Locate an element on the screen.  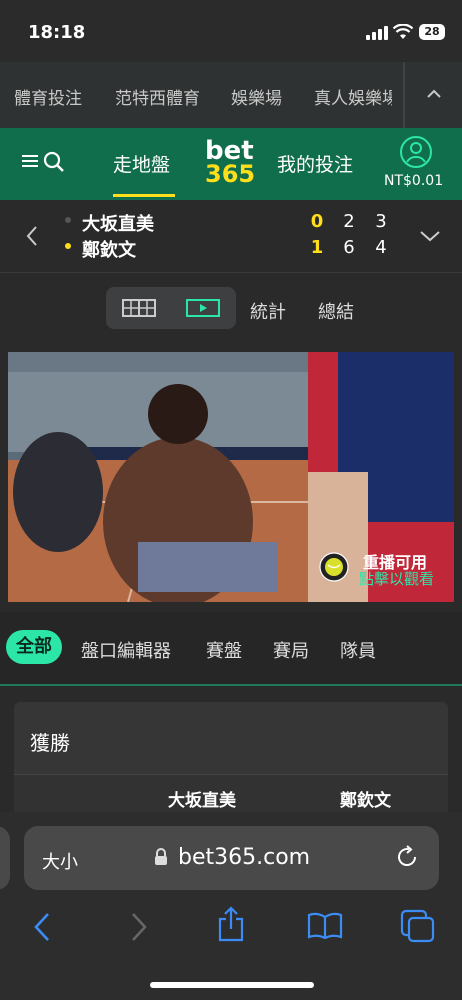
filter-sets: 賽盤 is located at coordinates (224, 650).